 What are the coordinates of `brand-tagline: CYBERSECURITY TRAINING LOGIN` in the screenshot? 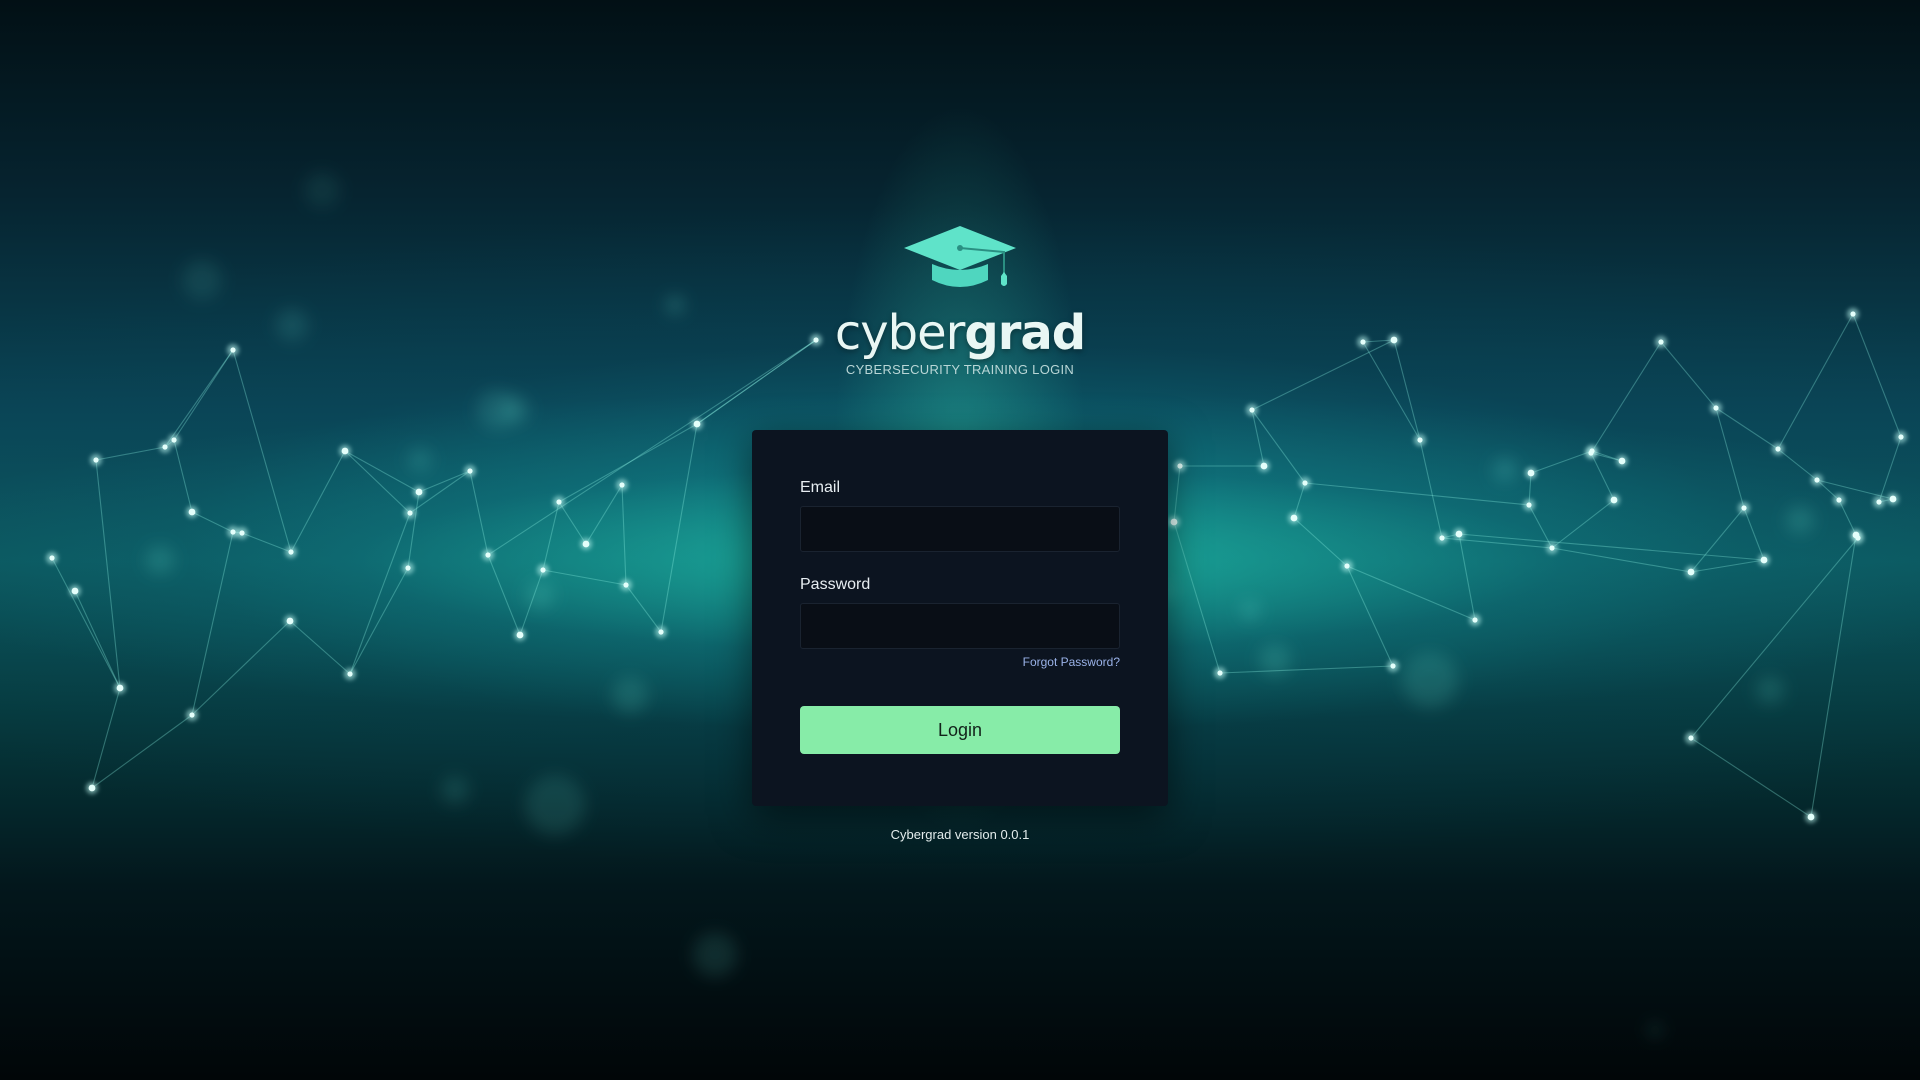 It's located at (960, 369).